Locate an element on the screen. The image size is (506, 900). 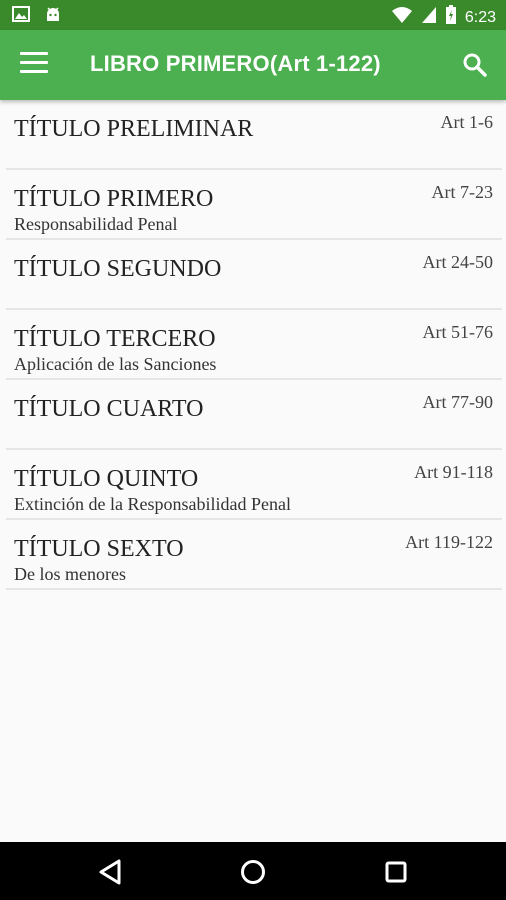
list-item-articles: Art 7-23 is located at coordinates (462, 192).